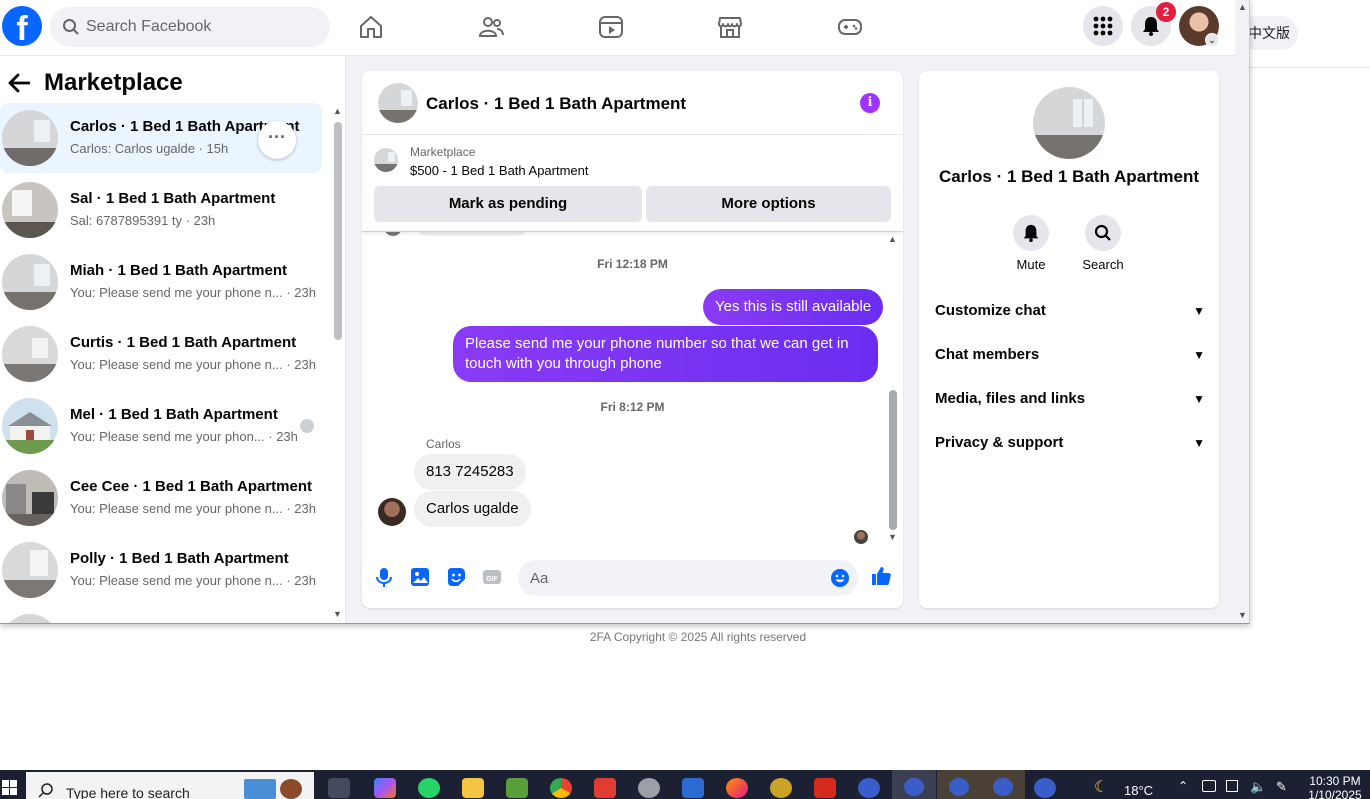 This screenshot has width=1370, height=799. Describe the element at coordinates (1069, 123) in the screenshot. I see `listing-photo` at that location.